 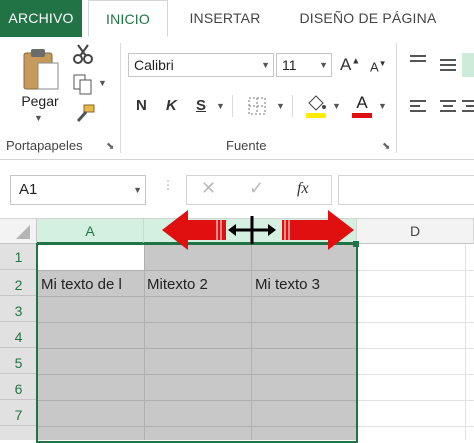 I want to click on align-right-icon, so click(x=468, y=107).